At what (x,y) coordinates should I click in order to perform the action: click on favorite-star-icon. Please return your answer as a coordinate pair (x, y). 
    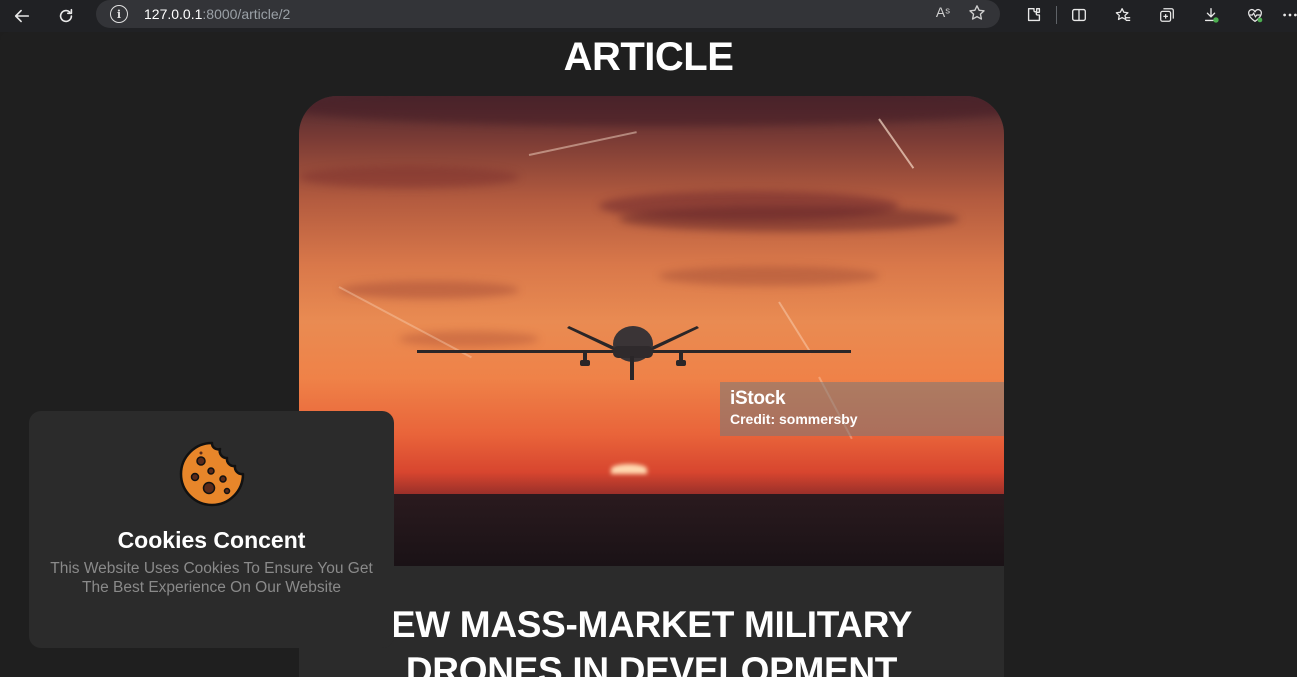
    Looking at the image, I should click on (977, 14).